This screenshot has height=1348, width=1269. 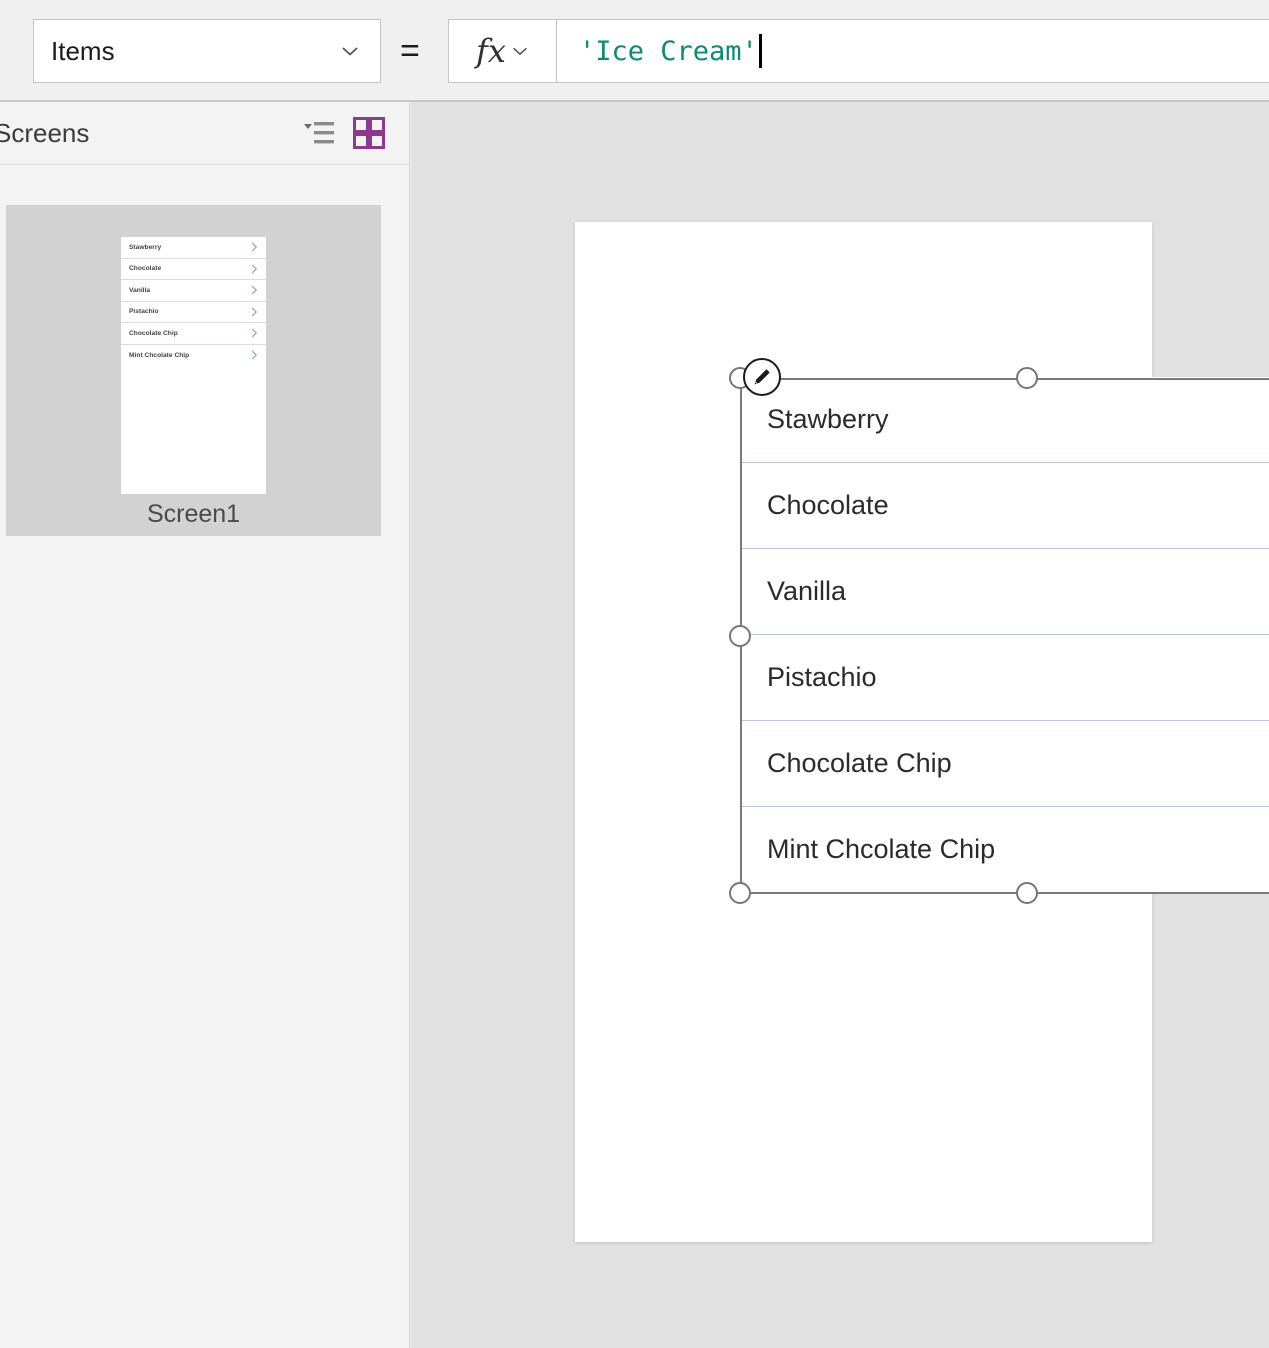 What do you see at coordinates (740, 893) in the screenshot?
I see `resize-handle-bottom-left` at bounding box center [740, 893].